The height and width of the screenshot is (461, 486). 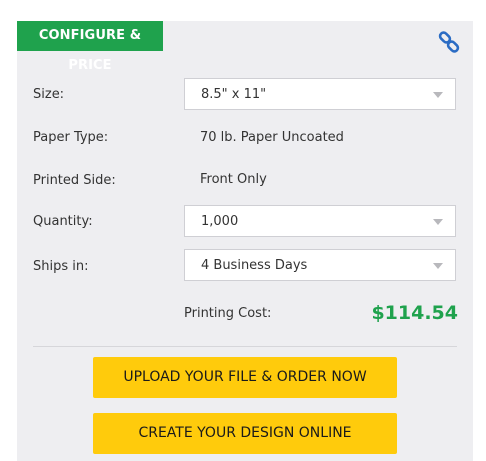 What do you see at coordinates (245, 377) in the screenshot?
I see `upload-file-order-button: UPLOAD YOUR FILE & ORDER NOW` at bounding box center [245, 377].